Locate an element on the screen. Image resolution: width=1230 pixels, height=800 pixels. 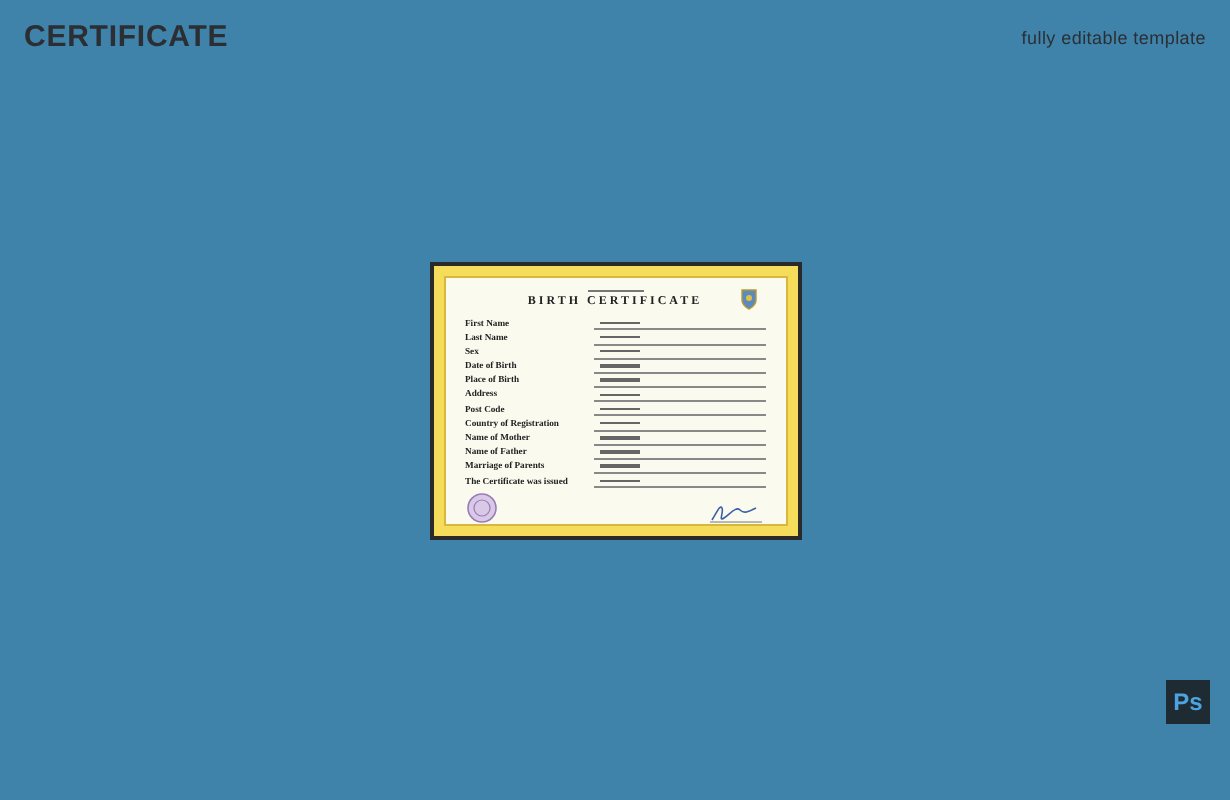
coat-of-arms-icon is located at coordinates (748, 297).